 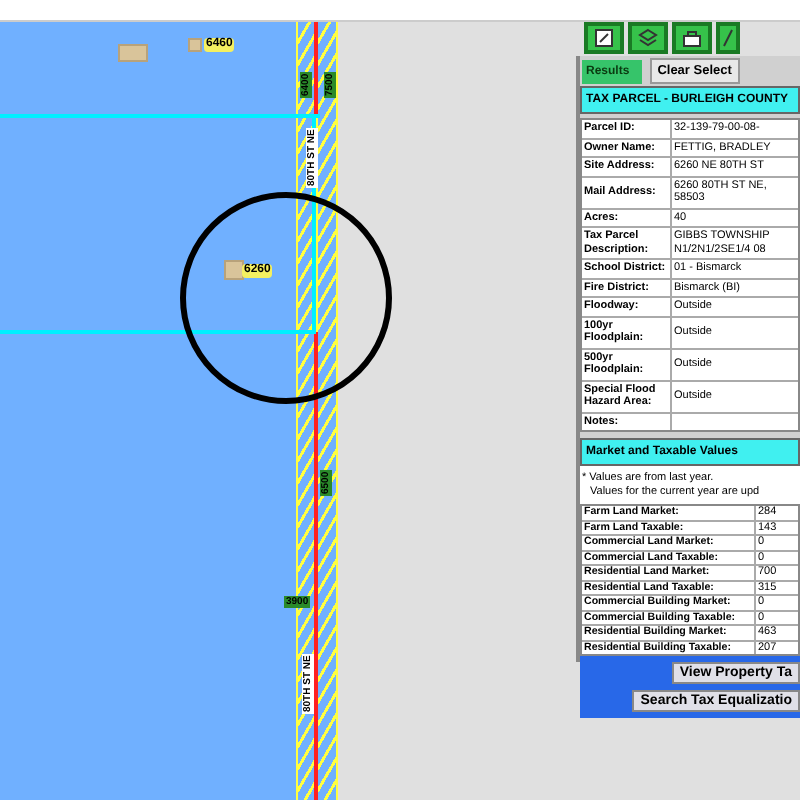 I want to click on tool-icon, so click(x=728, y=38).